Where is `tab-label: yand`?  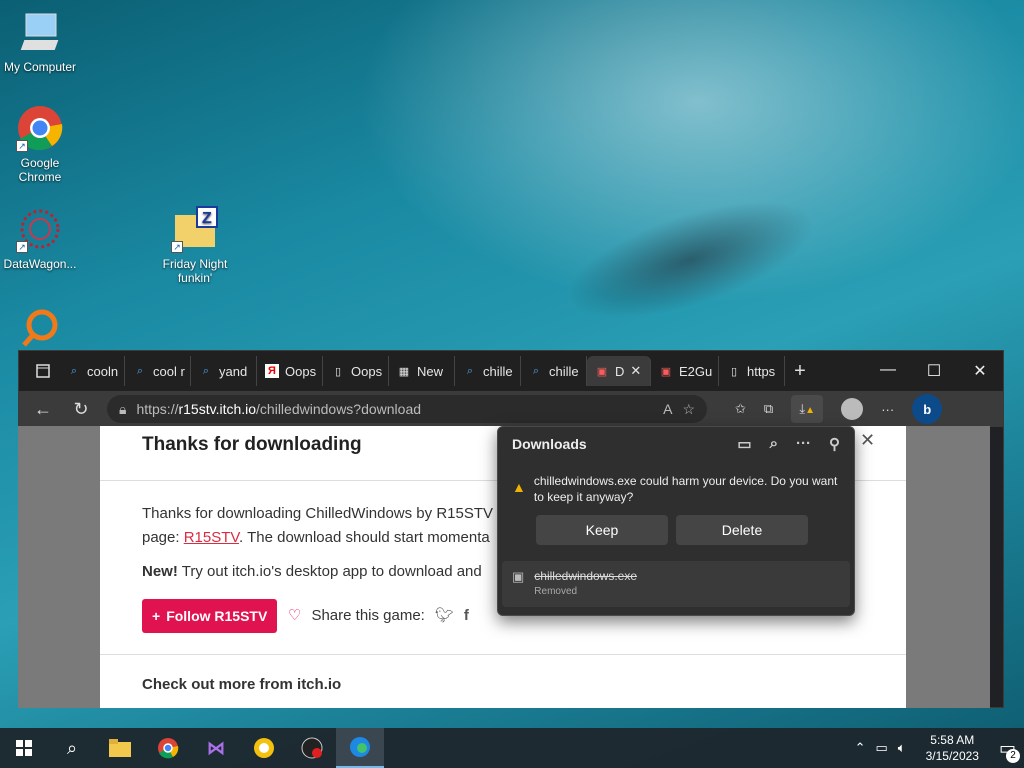 tab-label: yand is located at coordinates (233, 371).